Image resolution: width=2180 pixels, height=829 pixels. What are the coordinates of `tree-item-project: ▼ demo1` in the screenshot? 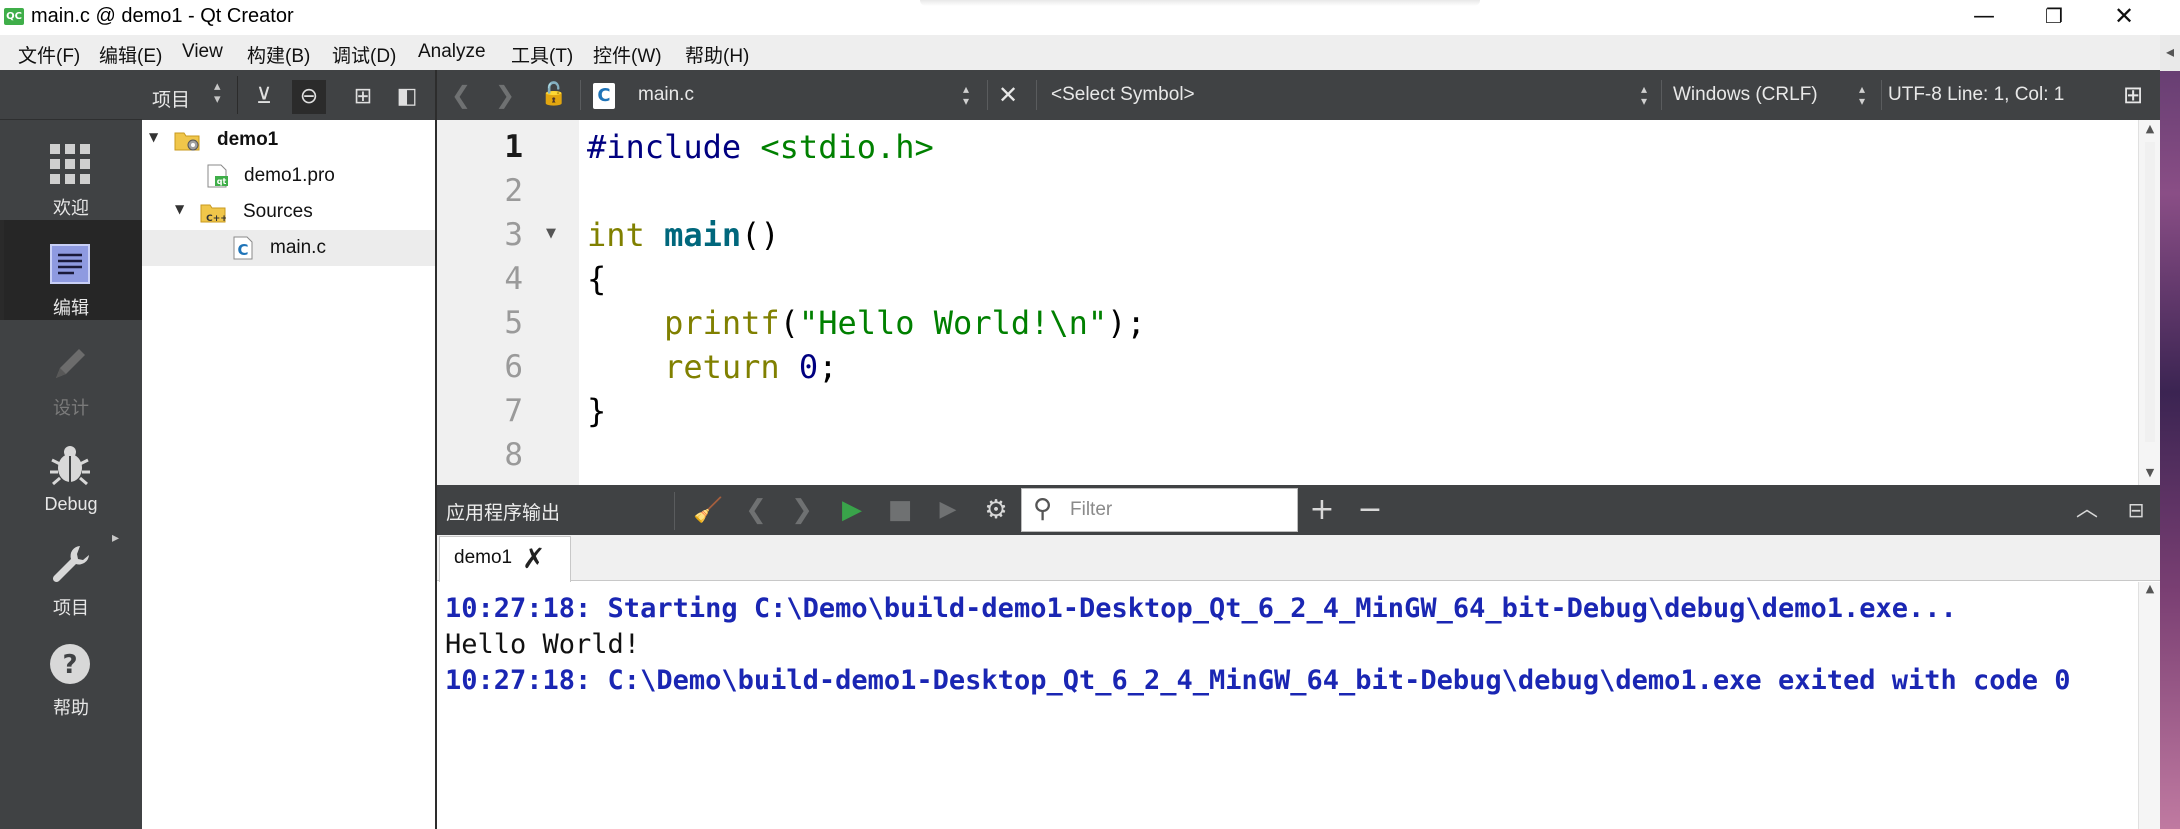 It's located at (288, 140).